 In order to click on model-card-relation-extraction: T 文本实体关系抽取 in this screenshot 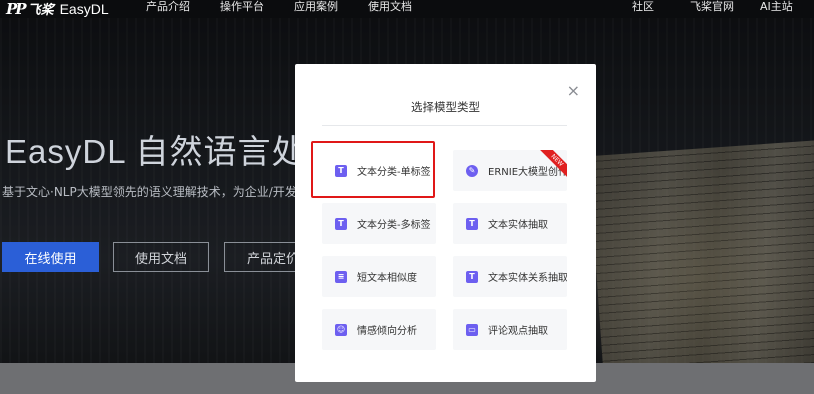, I will do `click(510, 276)`.